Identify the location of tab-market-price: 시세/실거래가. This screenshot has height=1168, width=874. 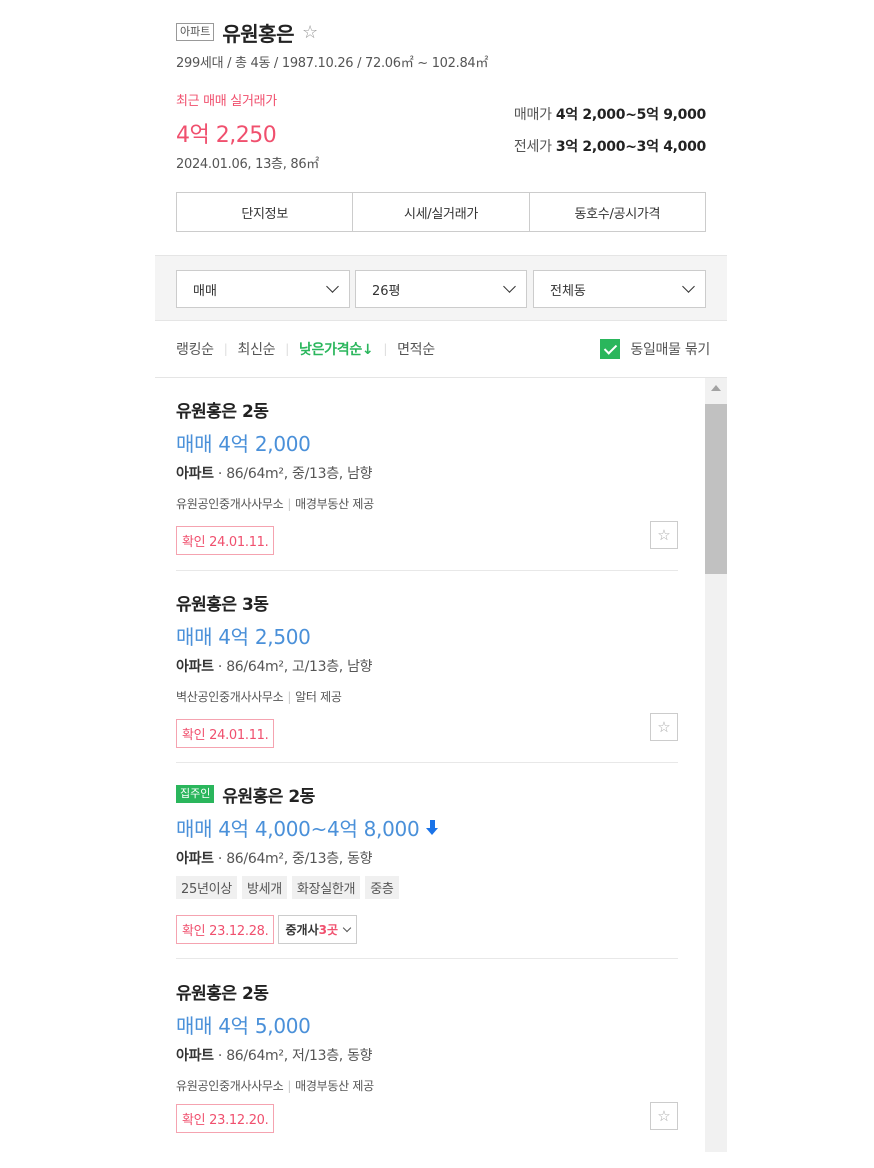
(441, 212).